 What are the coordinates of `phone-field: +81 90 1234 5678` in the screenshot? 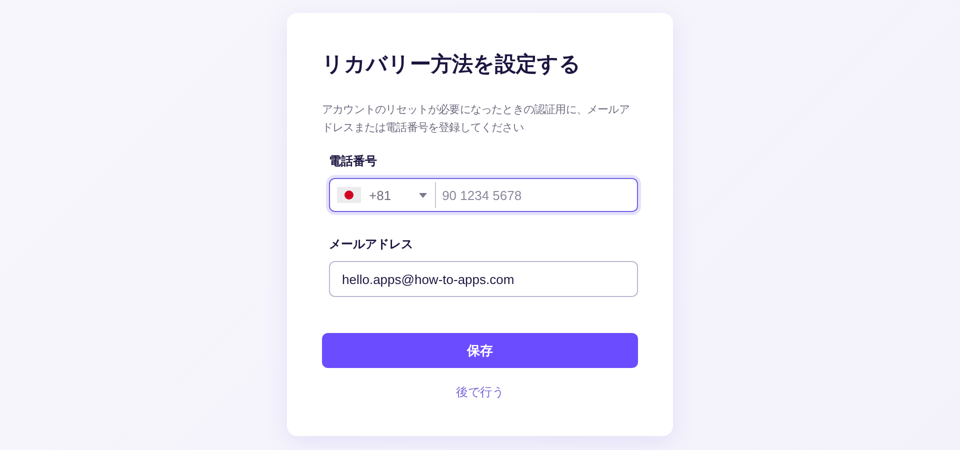 It's located at (483, 195).